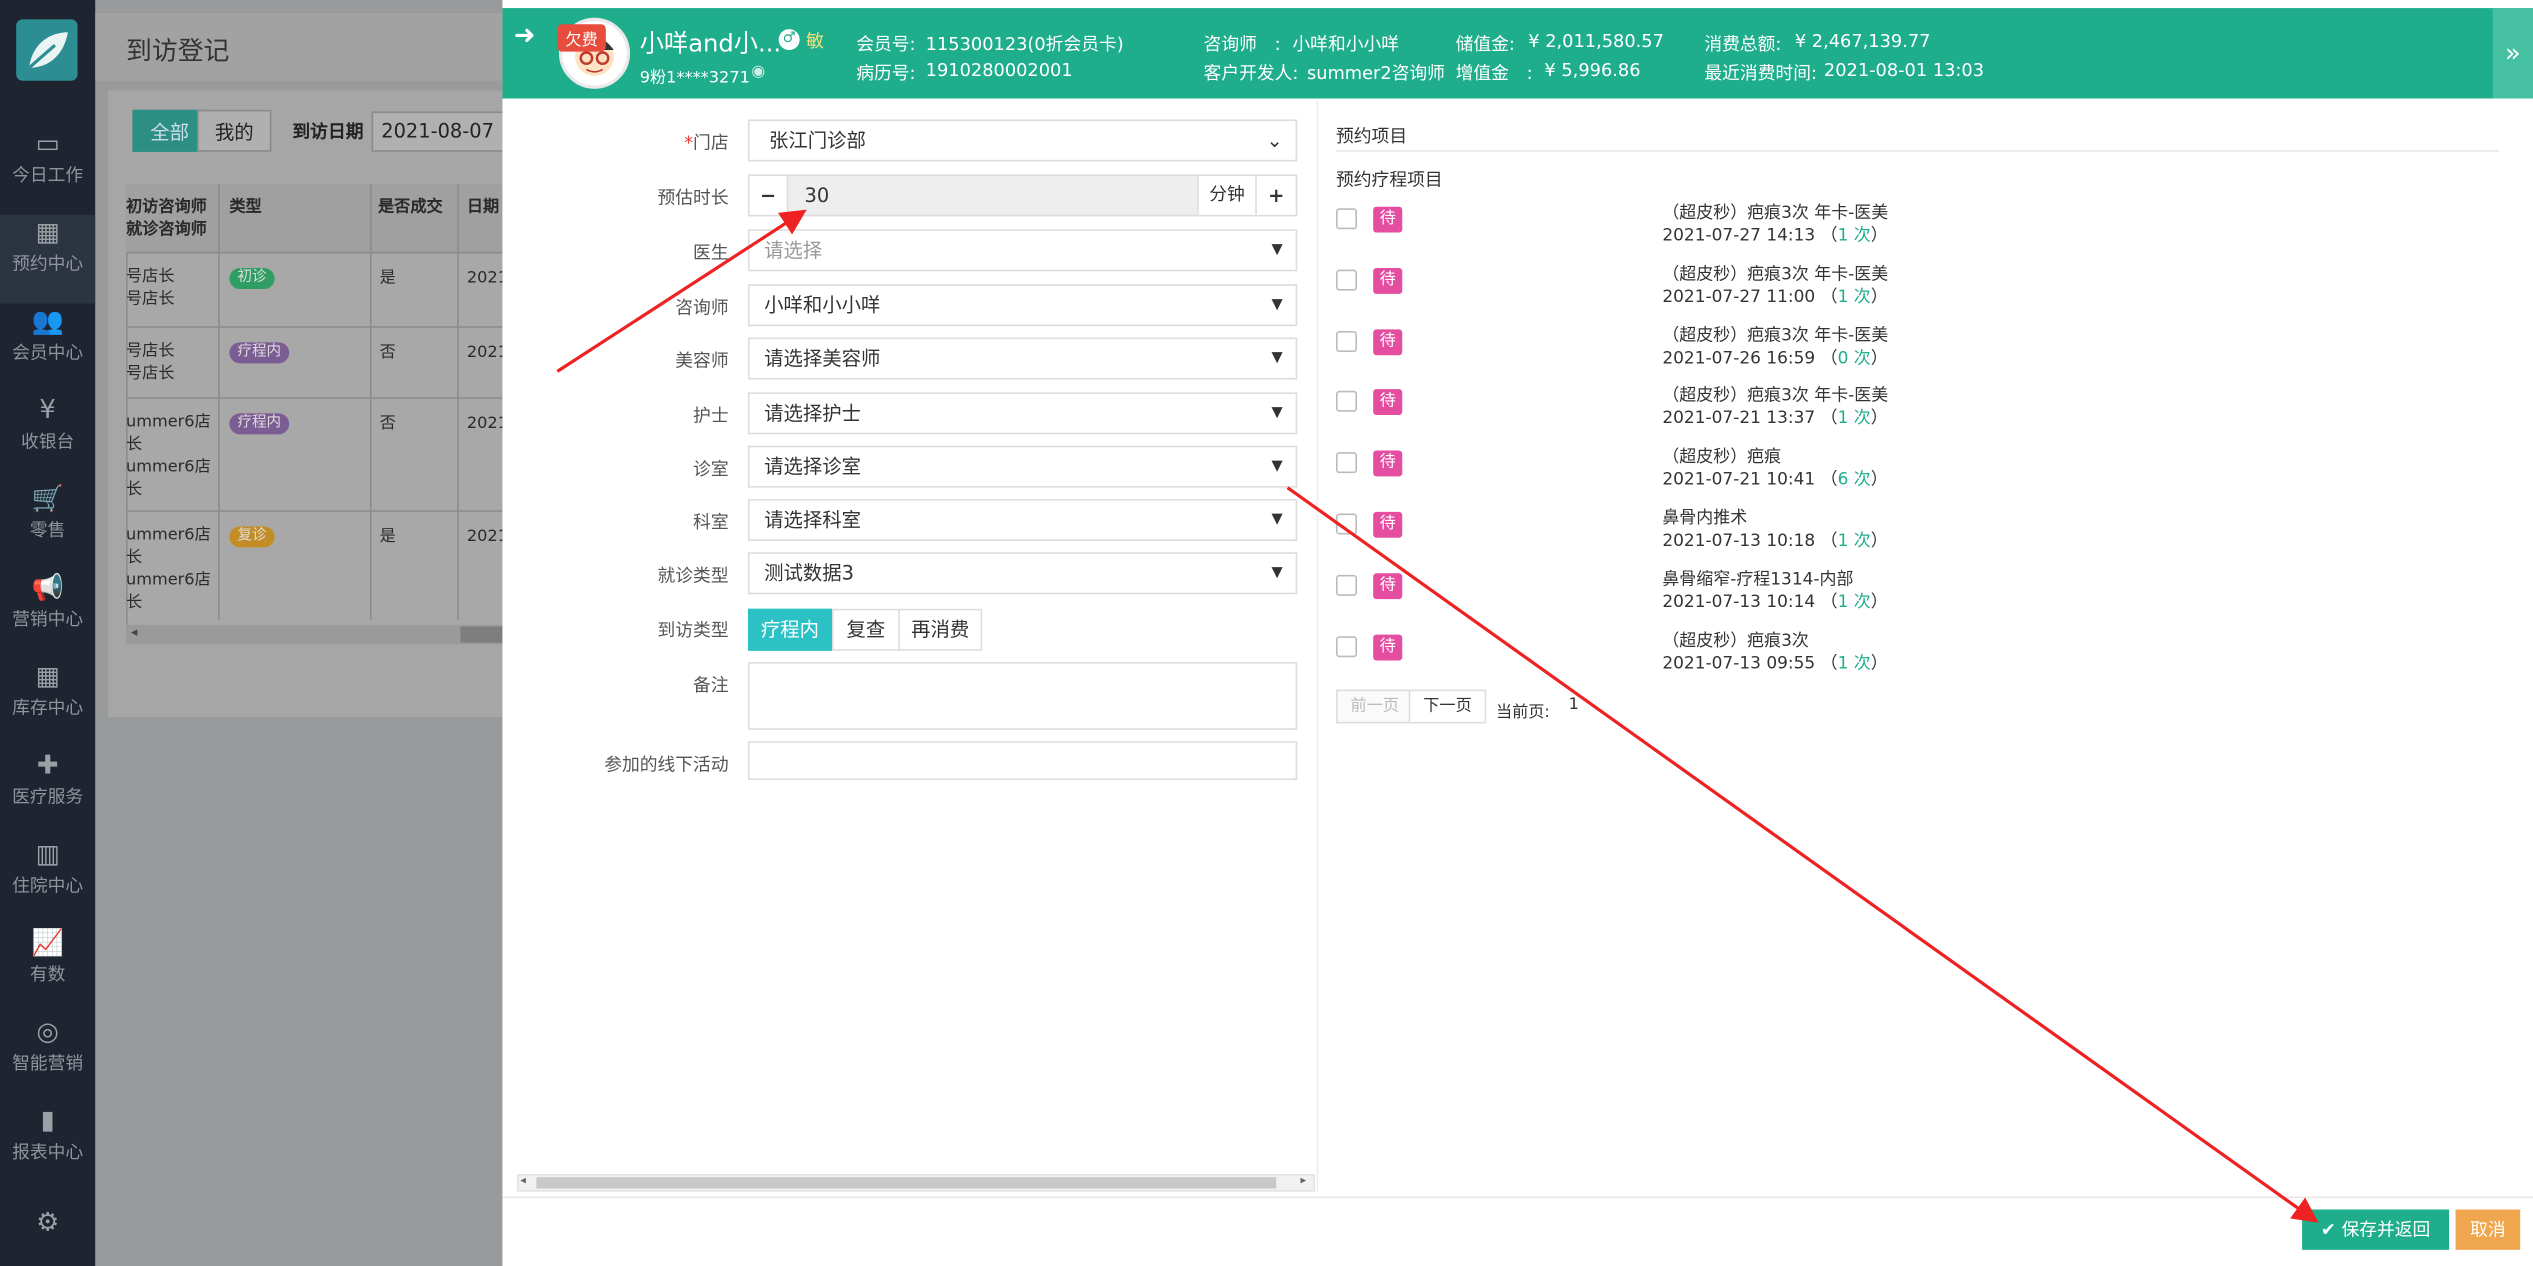 The height and width of the screenshot is (1266, 2533). I want to click on nav-item-5: 🛒 零售, so click(47, 525).